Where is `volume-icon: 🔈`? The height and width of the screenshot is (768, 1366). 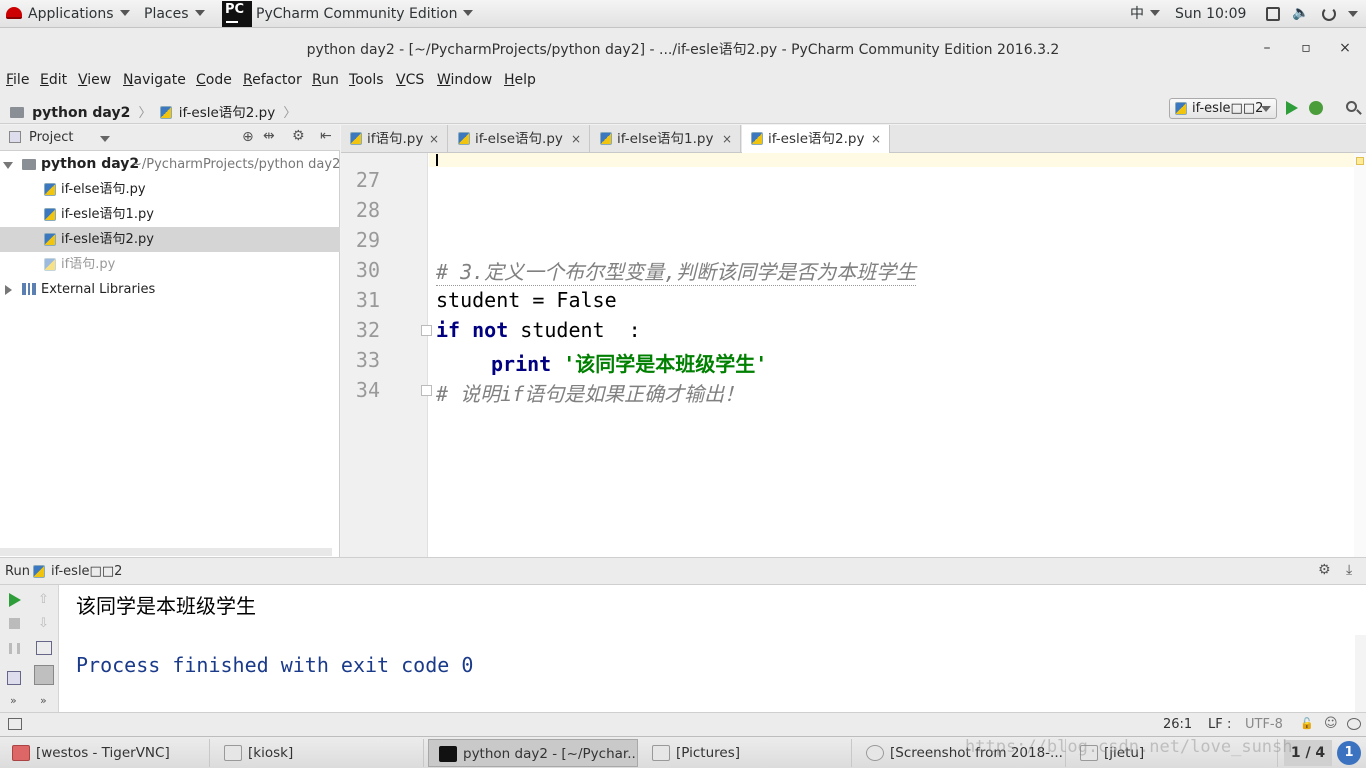 volume-icon: 🔈 is located at coordinates (1300, 13).